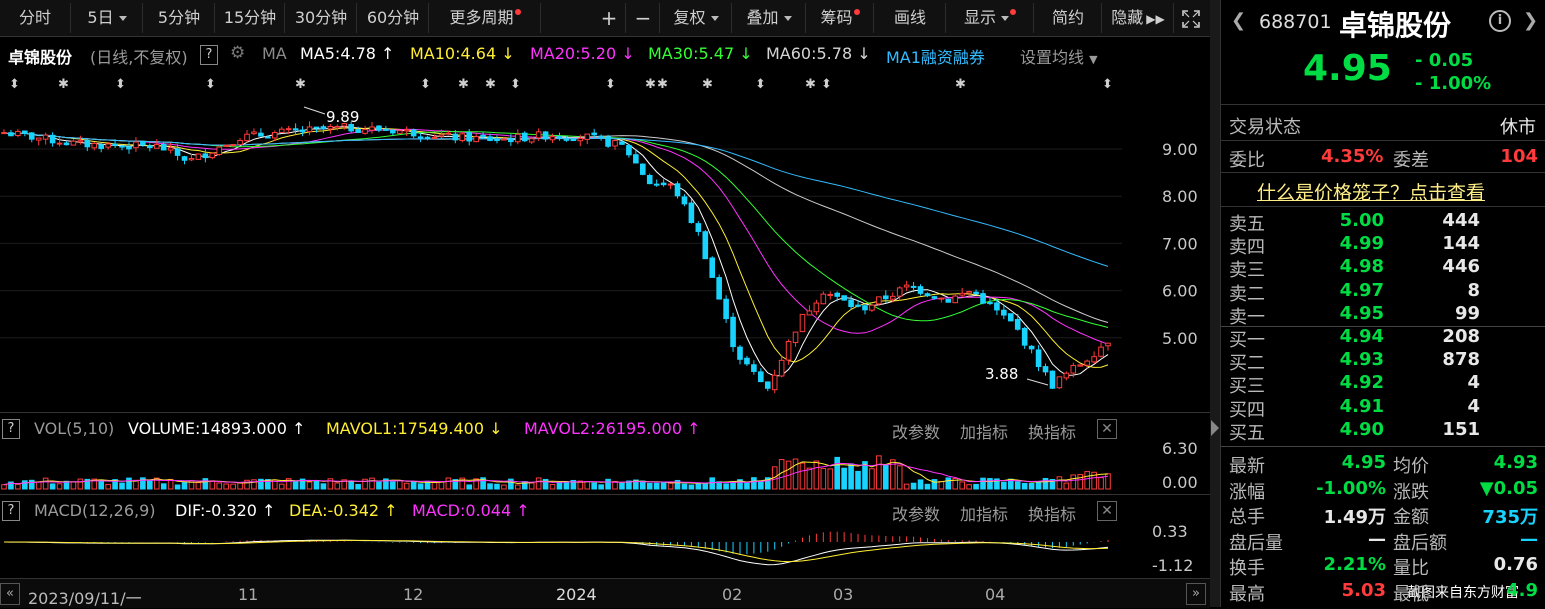 The image size is (1545, 609). What do you see at coordinates (1138, 18) in the screenshot?
I see `hide-button: 隐藏 ▶▶` at bounding box center [1138, 18].